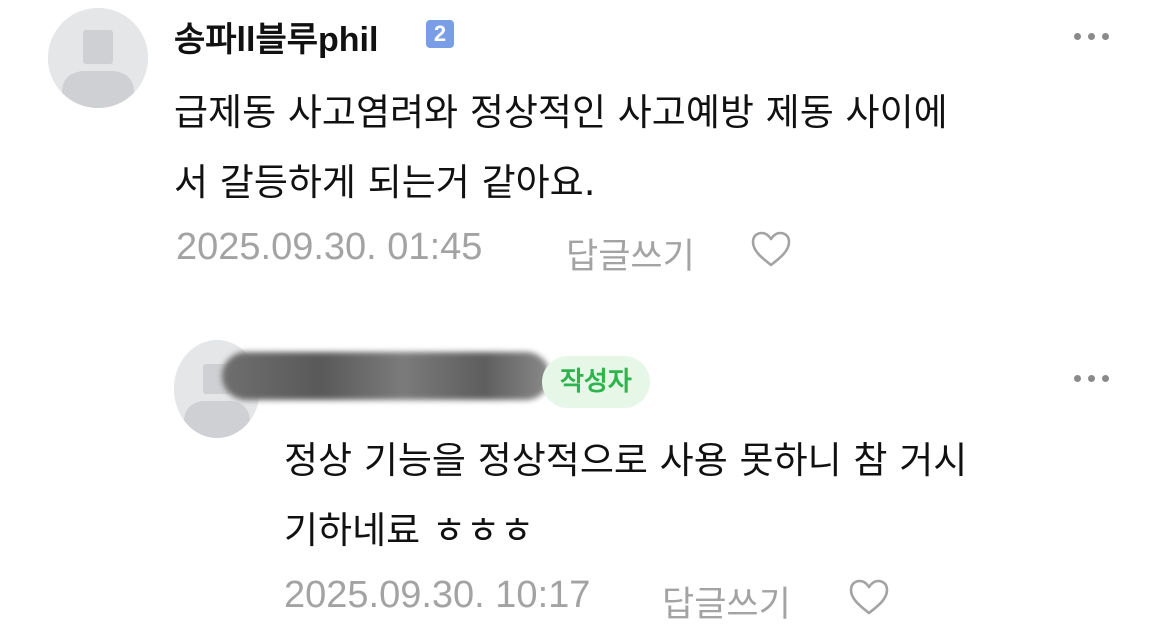 The width and height of the screenshot is (1170, 628). I want to click on author-name: 송파ll블루phil, so click(276, 36).